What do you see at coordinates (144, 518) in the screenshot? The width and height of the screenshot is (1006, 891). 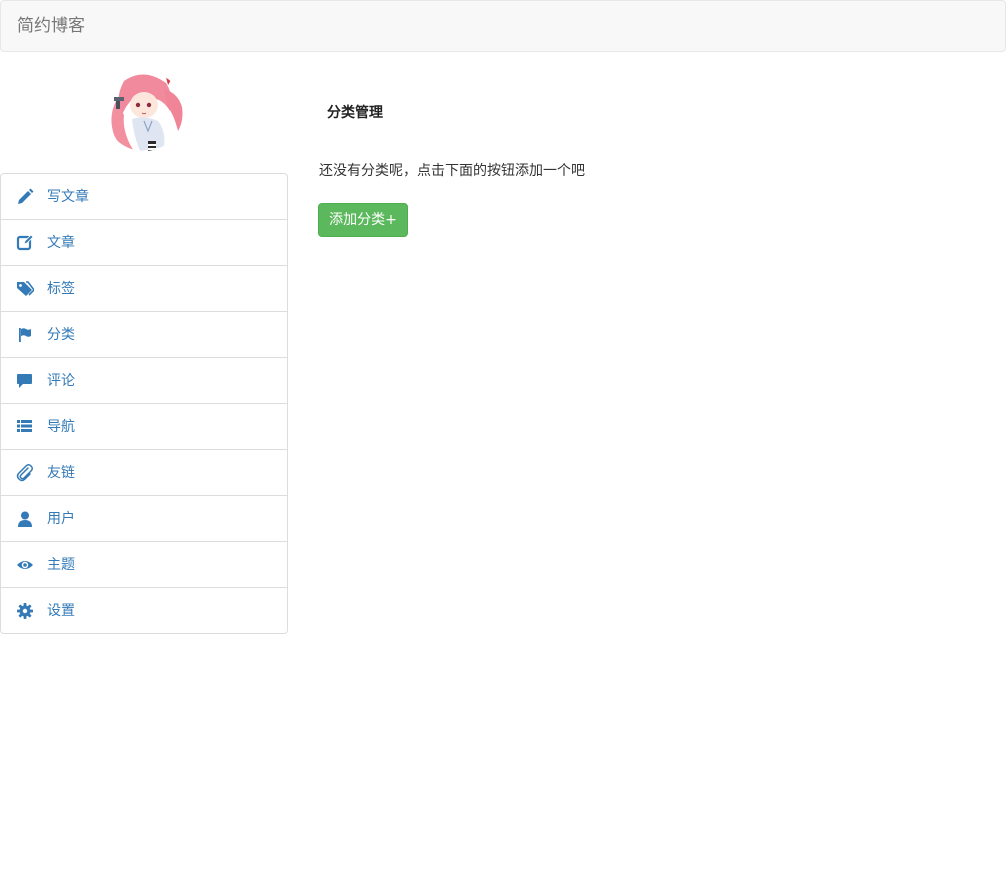 I see `sidebar-item-users: 用户` at bounding box center [144, 518].